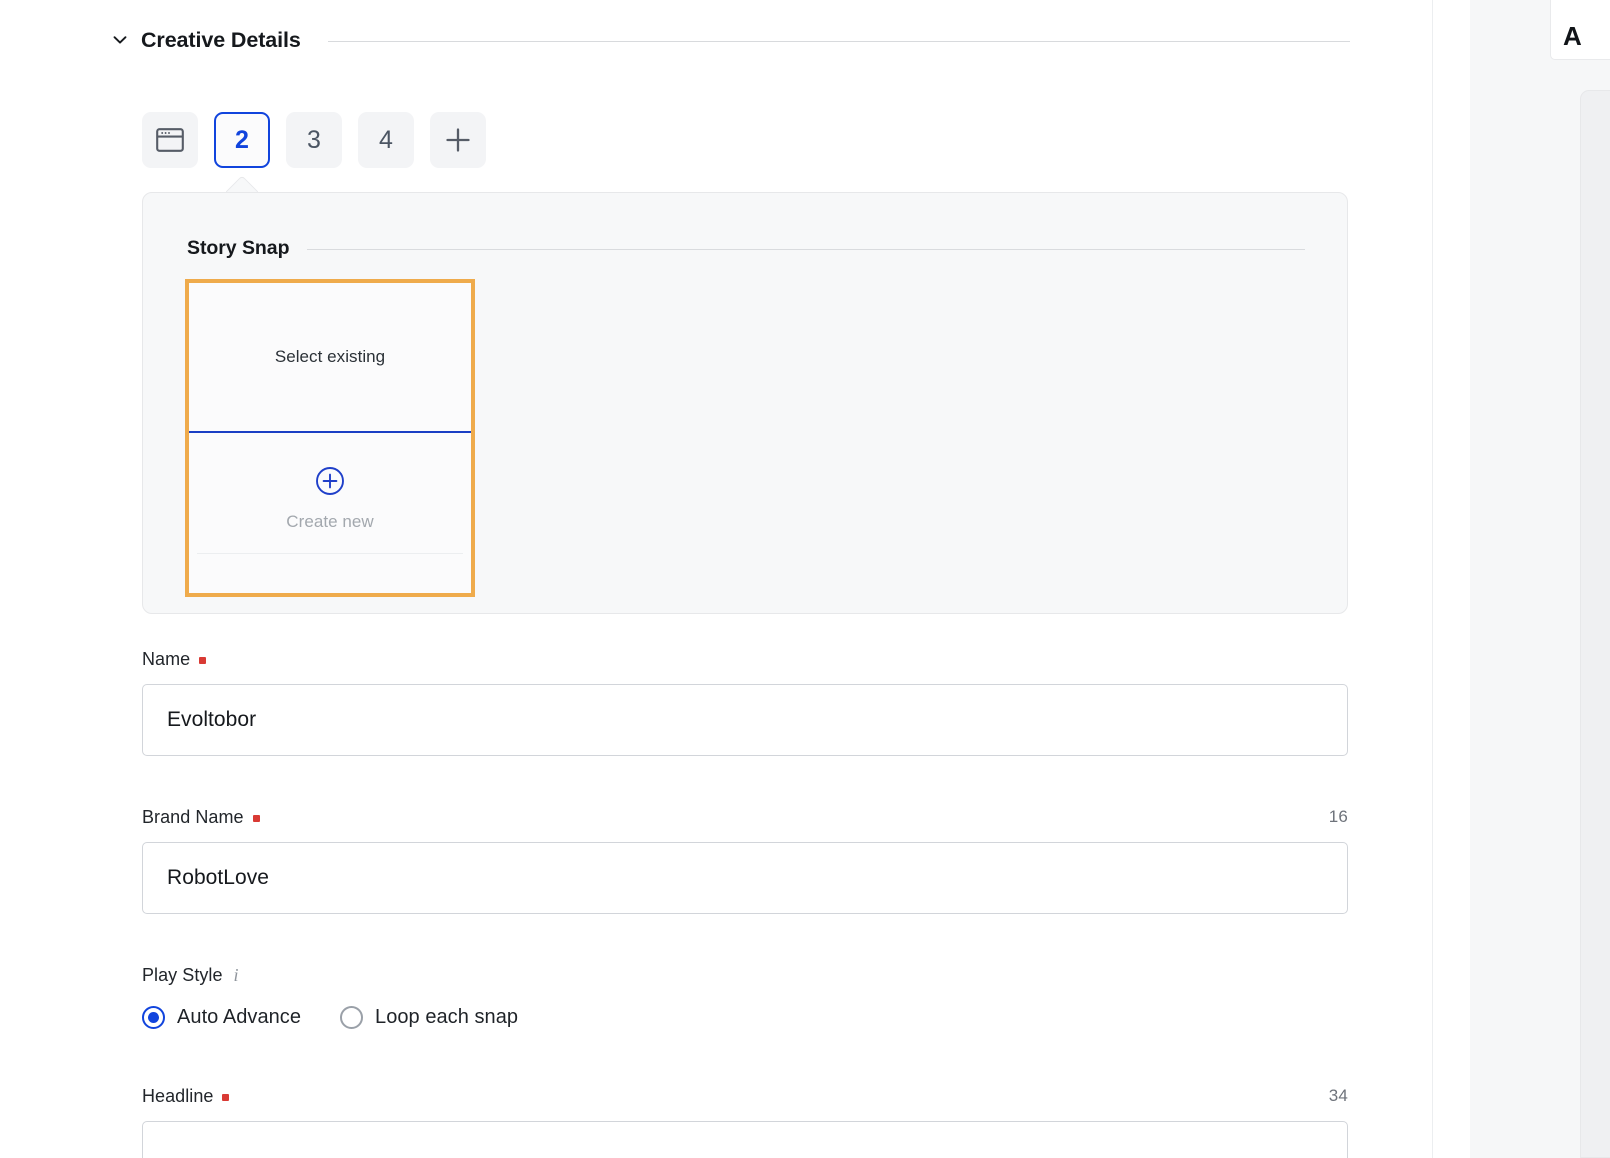 This screenshot has height=1158, width=1610. What do you see at coordinates (1540, 579) in the screenshot?
I see `right-preview-rail: A` at bounding box center [1540, 579].